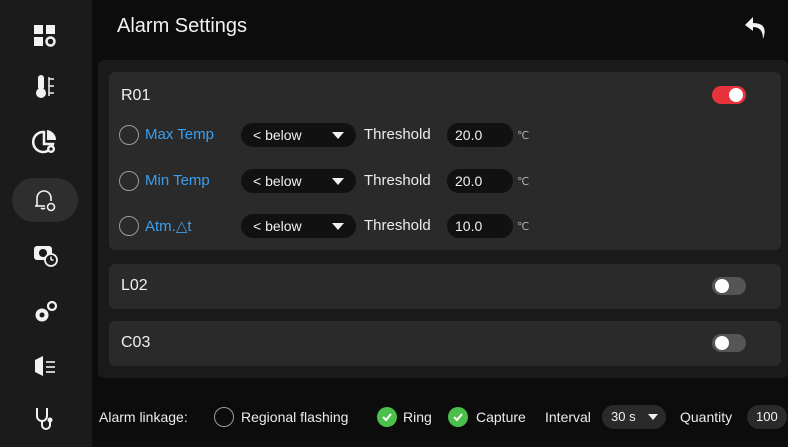 The height and width of the screenshot is (447, 788). I want to click on camera-timer-icon, so click(46, 256).